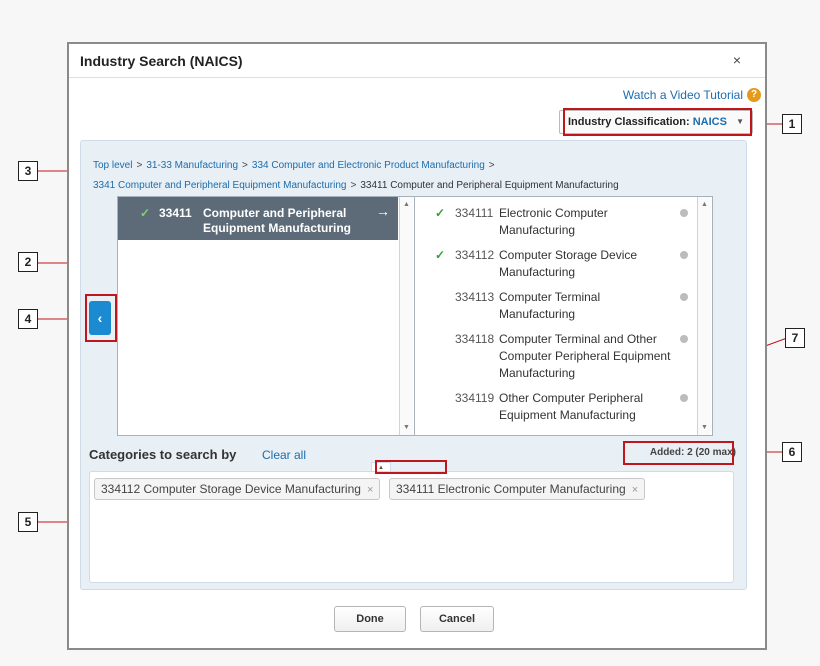 Image resolution: width=820 pixels, height=666 pixels. Describe the element at coordinates (550, 305) in the screenshot. I see `category-name: Computer Terminal Manufacturing` at that location.